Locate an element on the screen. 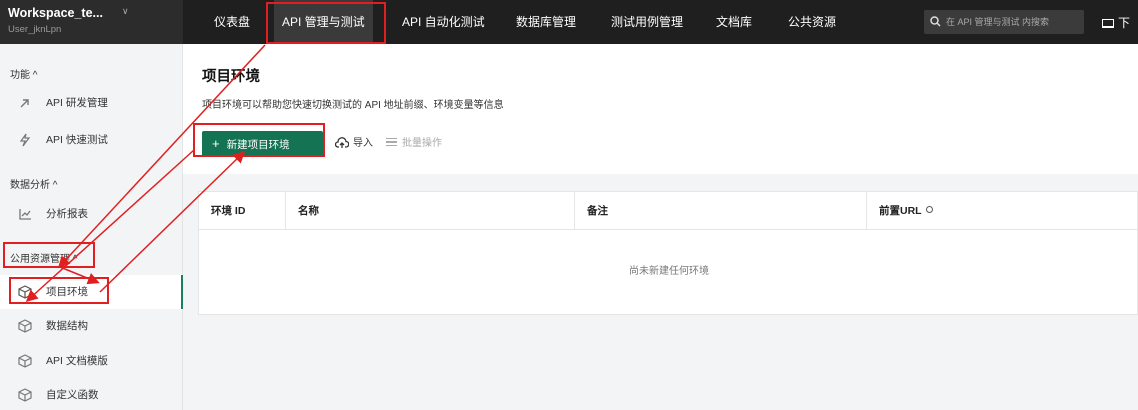 The height and width of the screenshot is (410, 1138). search-placeholder: 在 API 管理与测试 内搜索 is located at coordinates (998, 22).